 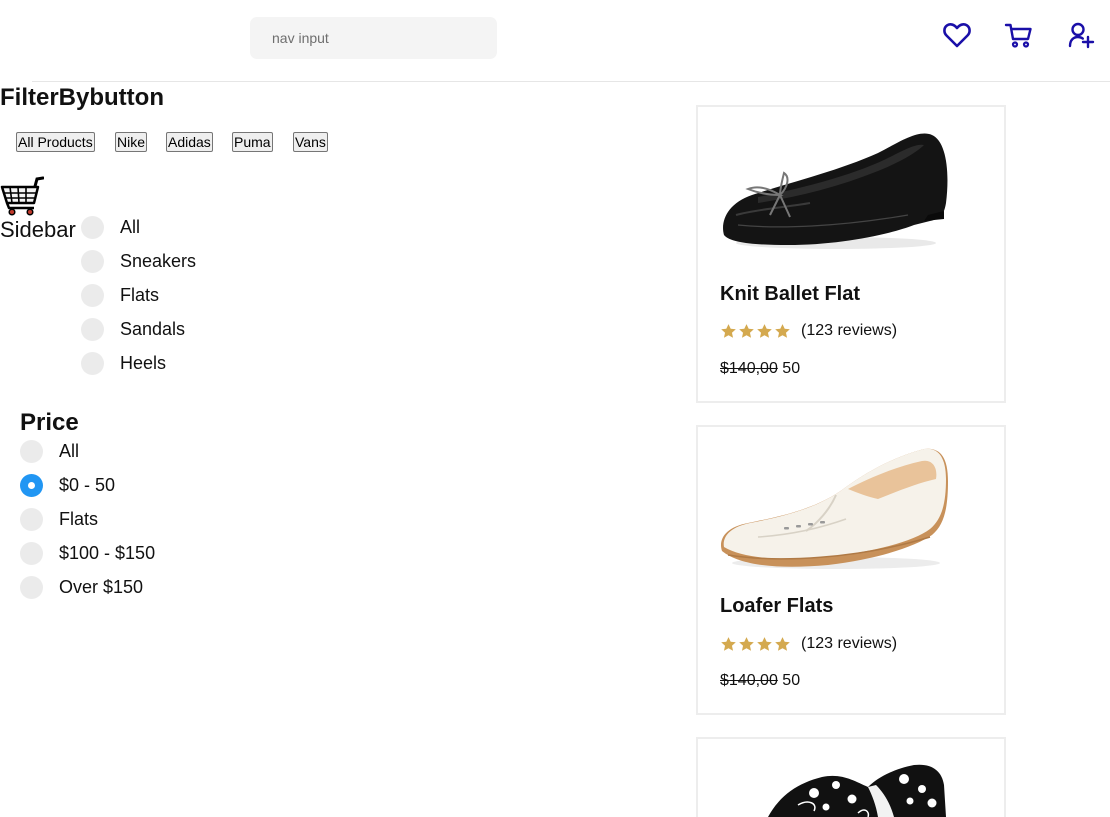 What do you see at coordinates (87, 485) in the screenshot?
I see `radio-label: $0 - 50` at bounding box center [87, 485].